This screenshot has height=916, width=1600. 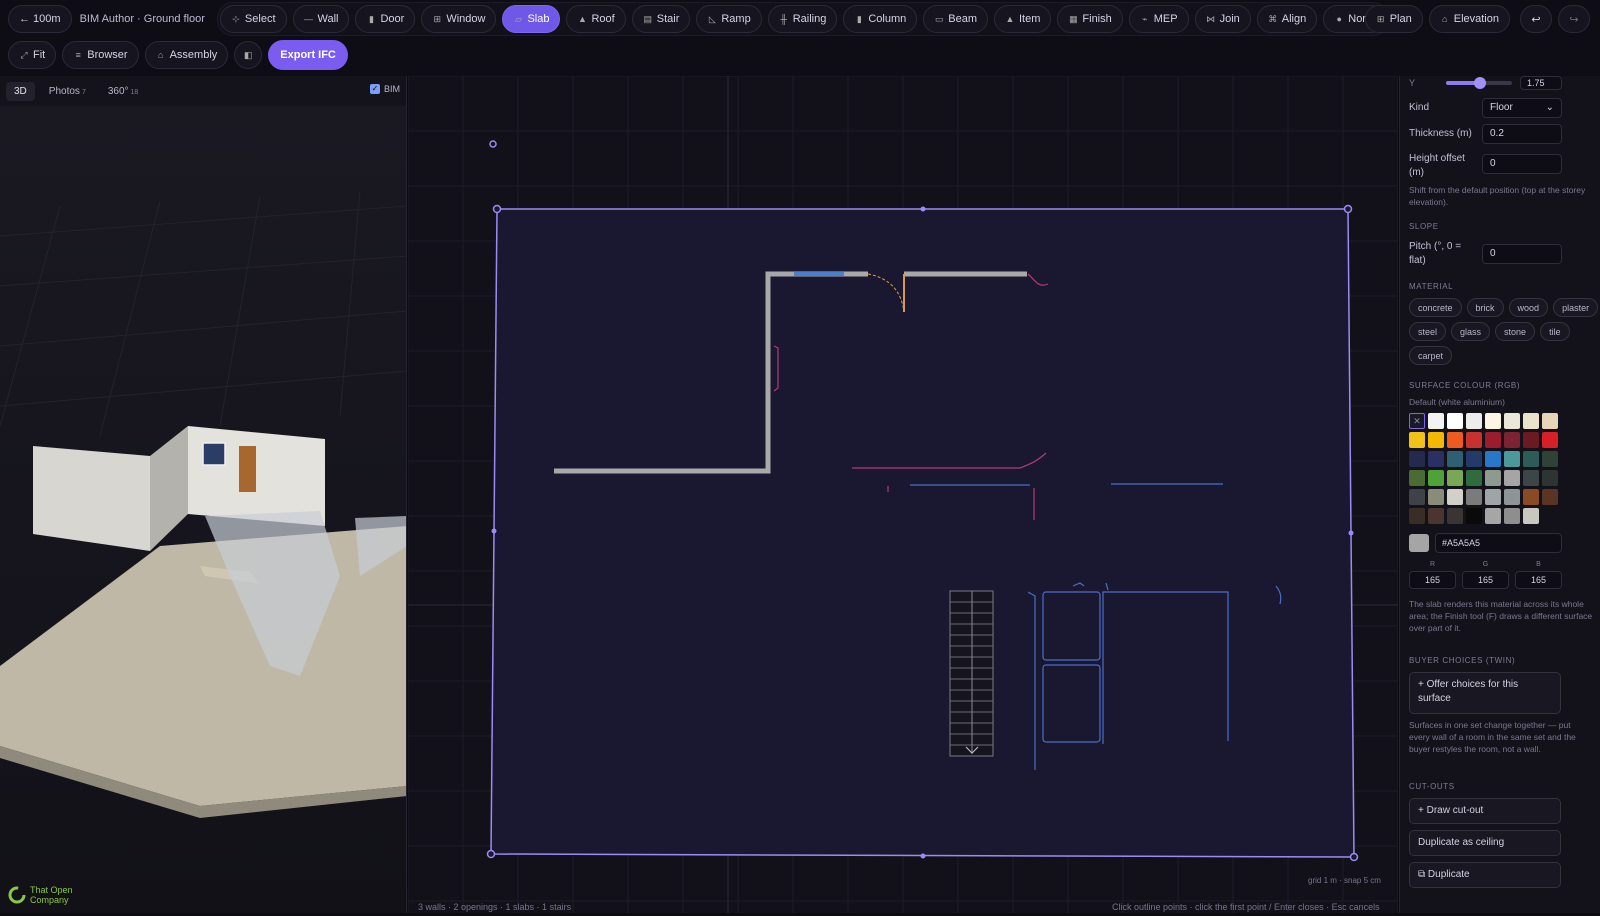 What do you see at coordinates (1431, 355) in the screenshot?
I see `material-chip-carpet: carpet` at bounding box center [1431, 355].